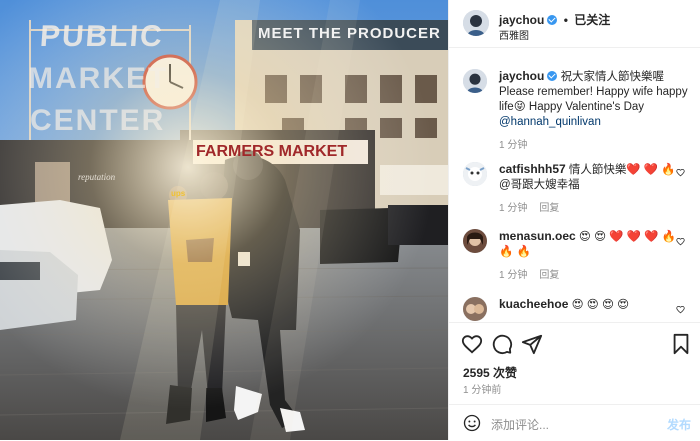 Image resolution: width=700 pixels, height=441 pixels. What do you see at coordinates (482, 388) in the screenshot?
I see `post-time: 1 分钟前` at bounding box center [482, 388].